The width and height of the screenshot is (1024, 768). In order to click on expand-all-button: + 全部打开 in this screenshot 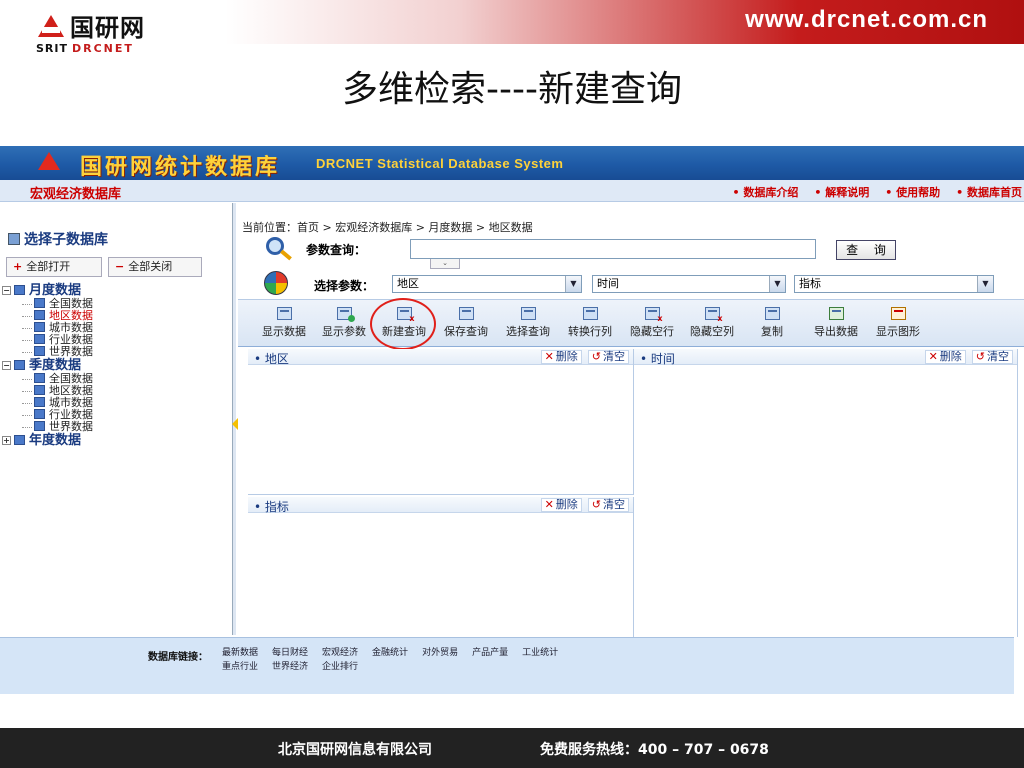, I will do `click(54, 267)`.